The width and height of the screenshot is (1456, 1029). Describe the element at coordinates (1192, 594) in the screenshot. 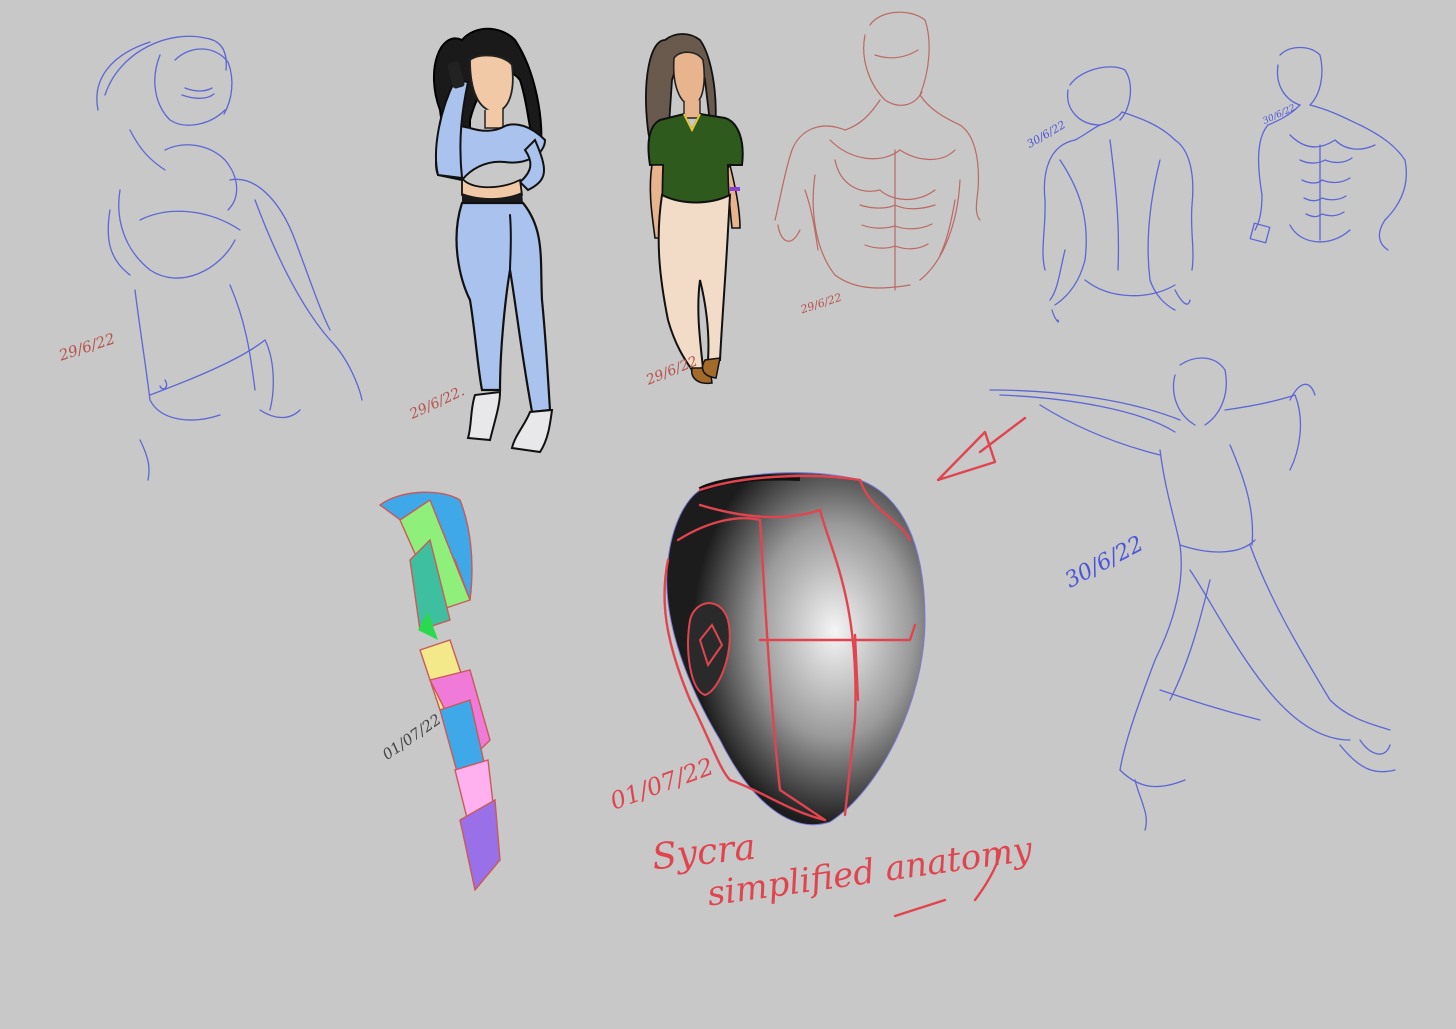

I see `dynamic-pose-blue-sketch` at that location.